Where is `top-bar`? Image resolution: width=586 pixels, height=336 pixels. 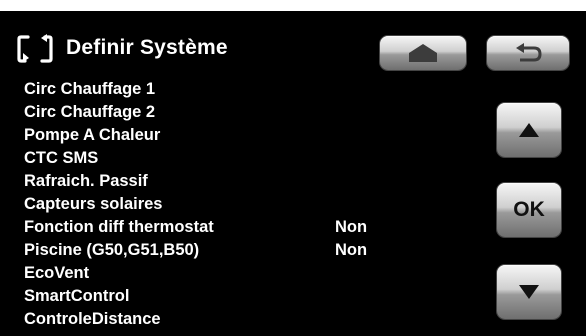 top-bar is located at coordinates (293, 5).